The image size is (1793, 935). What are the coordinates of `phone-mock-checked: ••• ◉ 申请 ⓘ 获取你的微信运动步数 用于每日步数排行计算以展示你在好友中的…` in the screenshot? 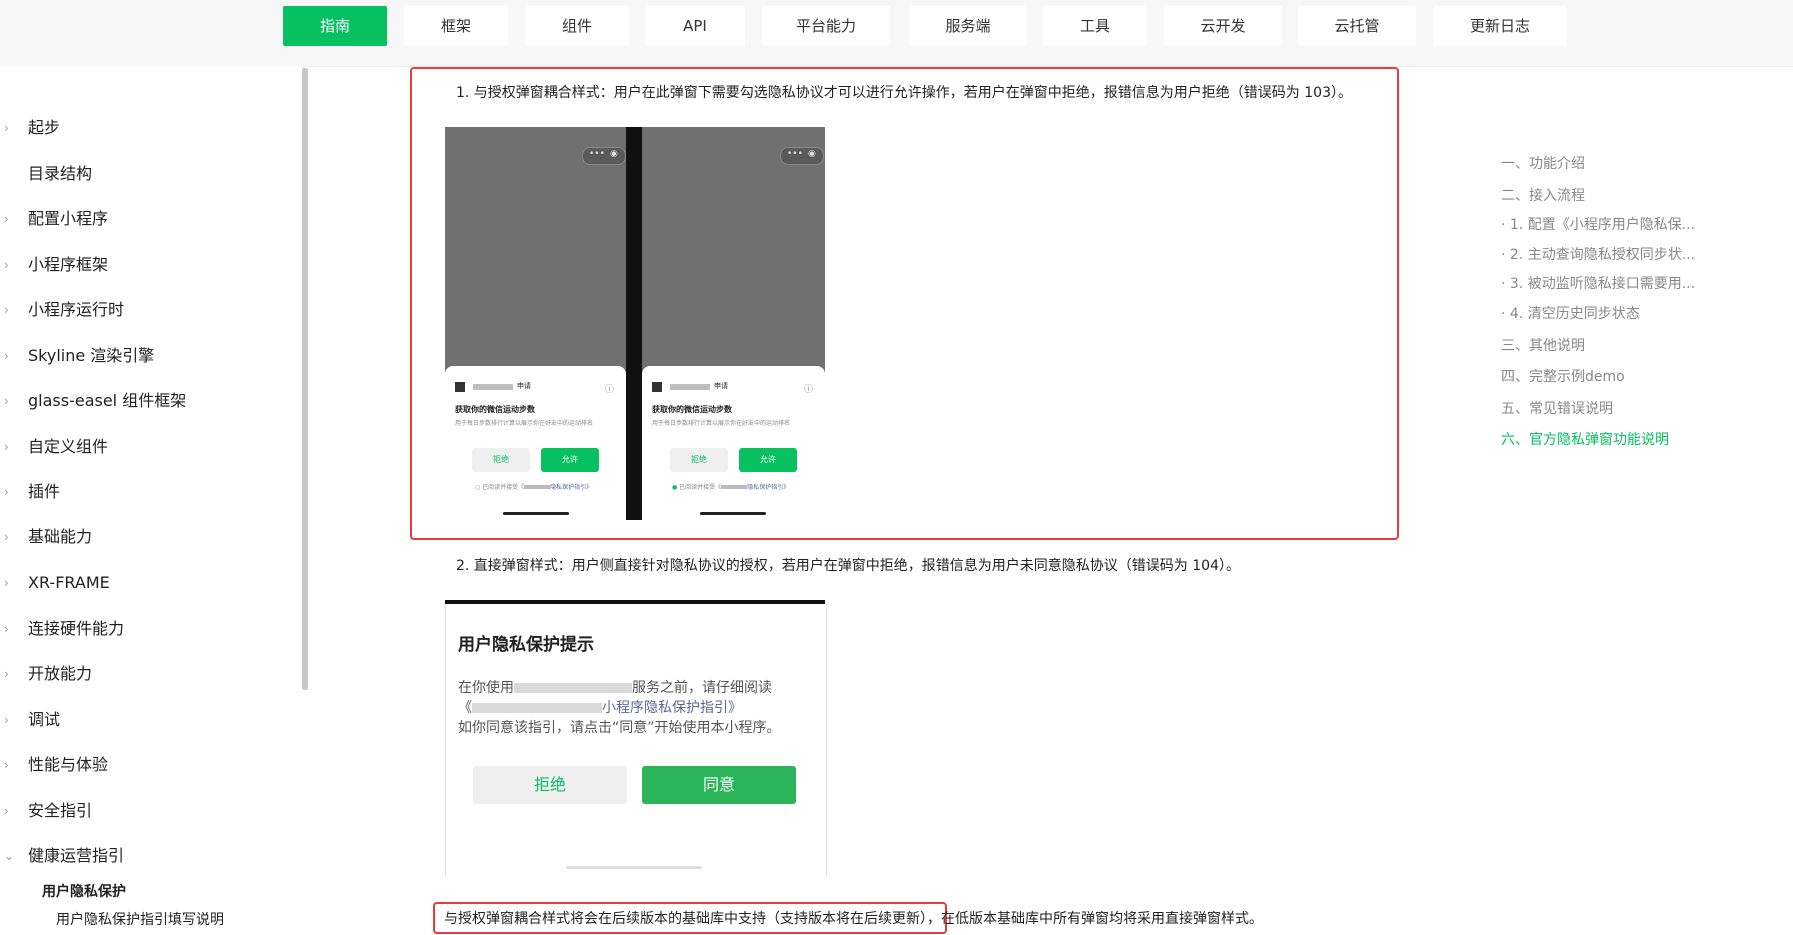 It's located at (733, 323).